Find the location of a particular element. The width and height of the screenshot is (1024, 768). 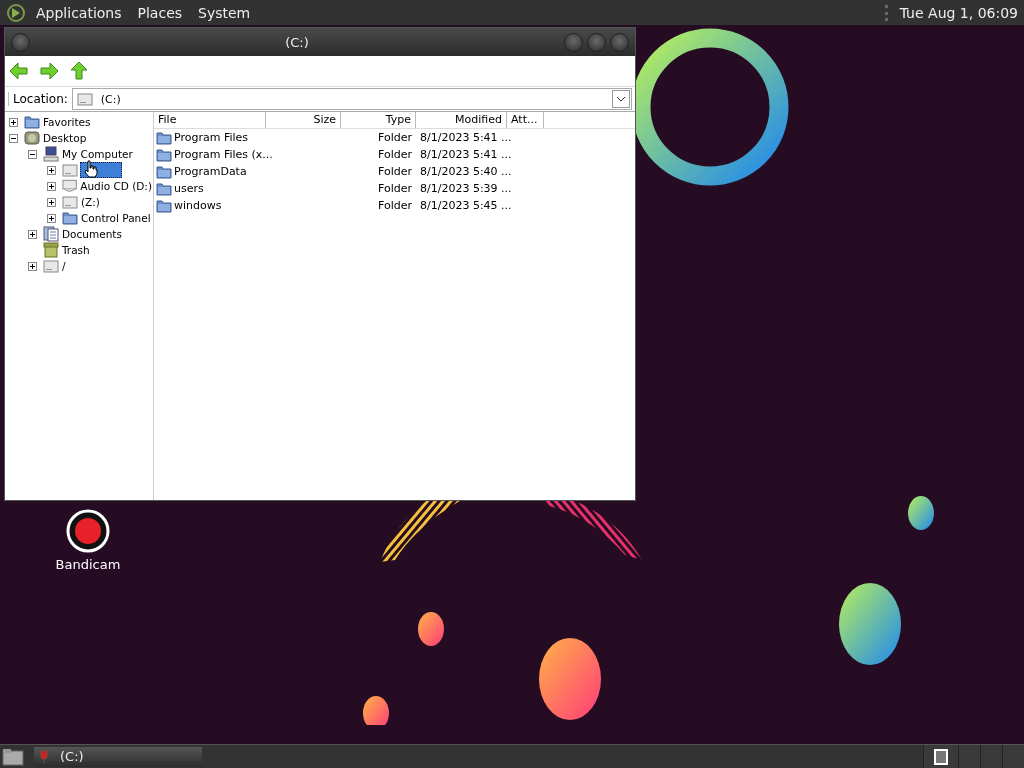

column-header: Type is located at coordinates (378, 120).